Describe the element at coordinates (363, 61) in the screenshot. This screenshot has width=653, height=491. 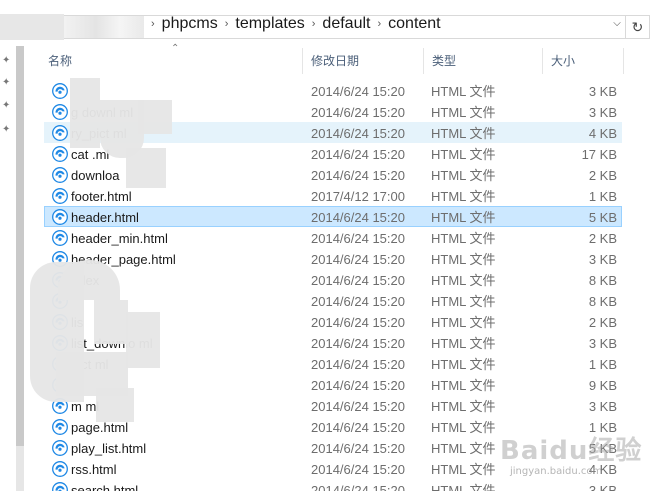
I see `column-date: 修改日期` at that location.